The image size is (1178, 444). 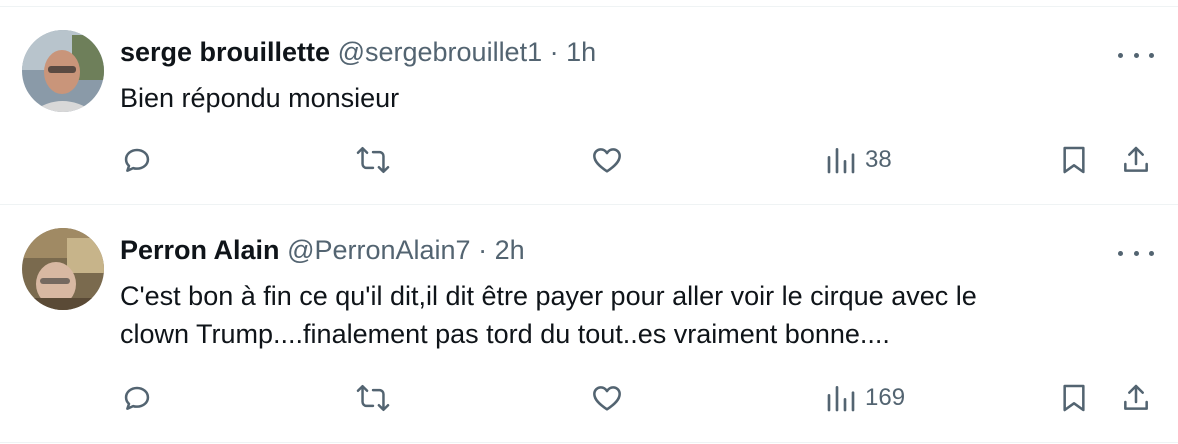 I want to click on display-name: Perron Alain, so click(x=200, y=250).